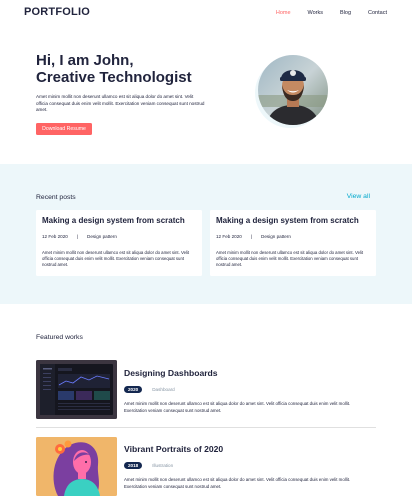 This screenshot has height=500, width=412. I want to click on work-year-badge: 2020, so click(133, 389).